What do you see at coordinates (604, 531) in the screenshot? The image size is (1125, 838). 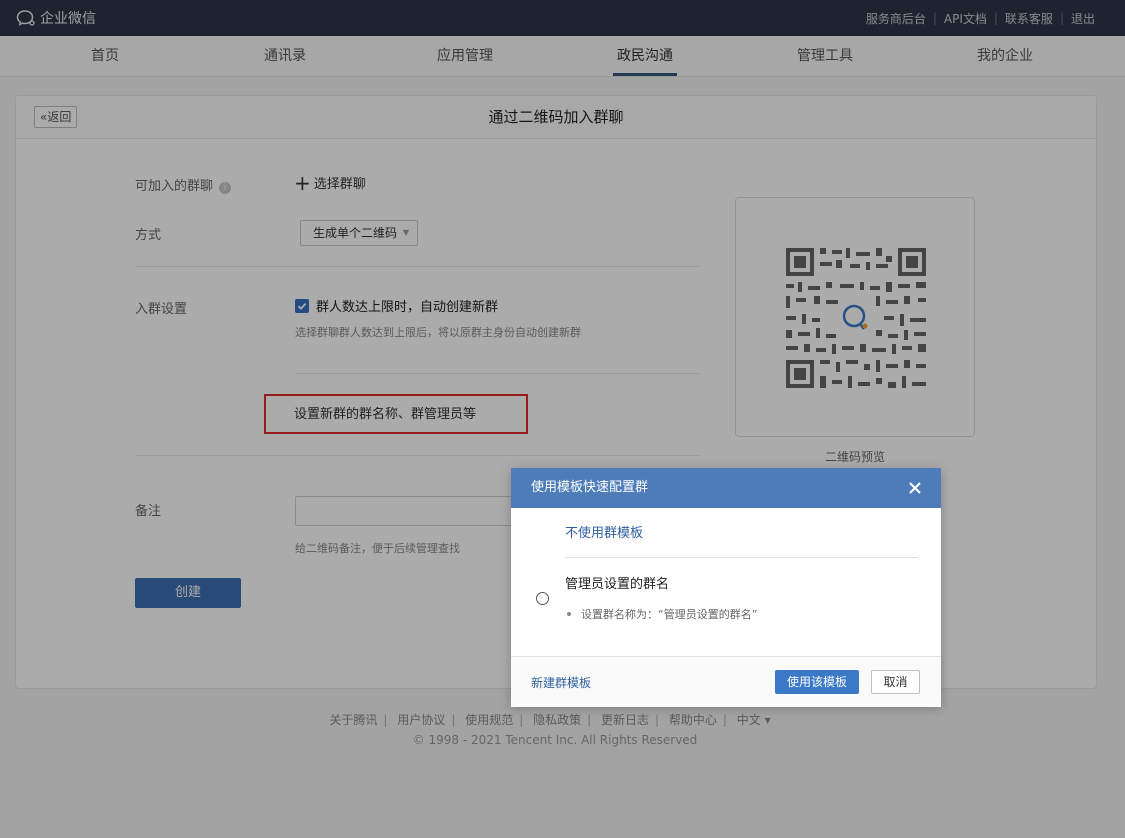 I see `no-template-option: 不使用群模板` at bounding box center [604, 531].